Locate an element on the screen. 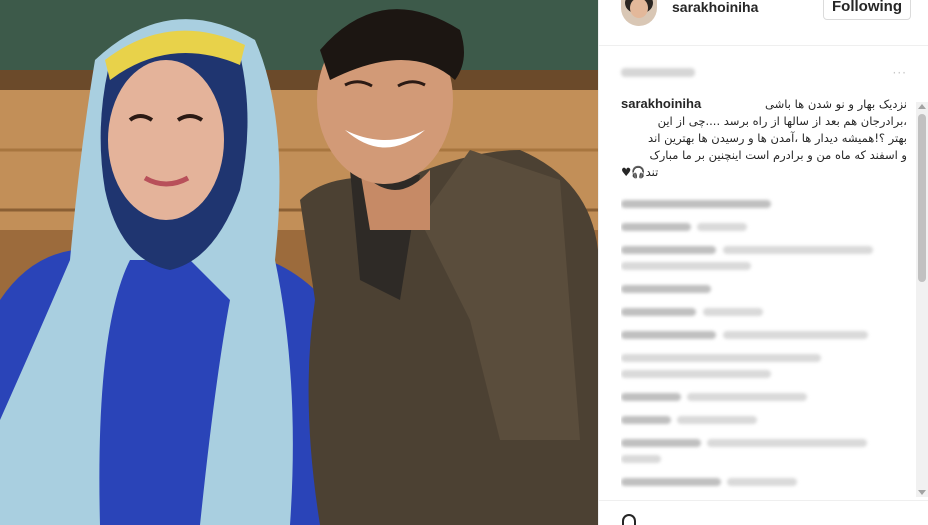  avatar-face is located at coordinates (639, 9).